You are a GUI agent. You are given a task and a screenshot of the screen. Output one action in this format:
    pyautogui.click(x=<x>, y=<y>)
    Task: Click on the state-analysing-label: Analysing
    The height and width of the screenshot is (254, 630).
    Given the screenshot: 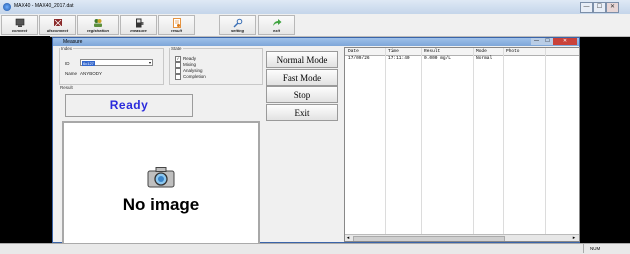 What is the action you would take?
    pyautogui.click(x=193, y=71)
    